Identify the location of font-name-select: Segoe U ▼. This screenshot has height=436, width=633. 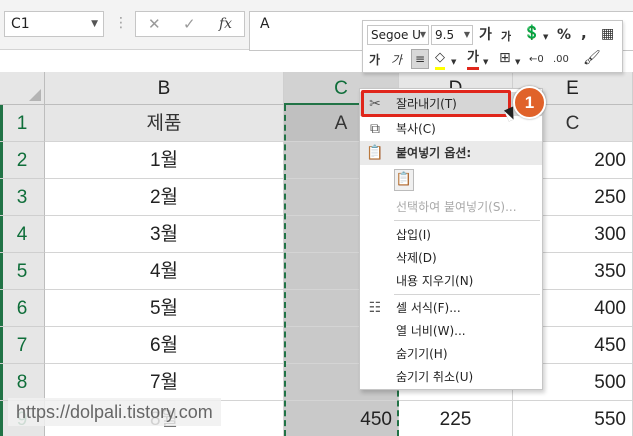
(398, 35).